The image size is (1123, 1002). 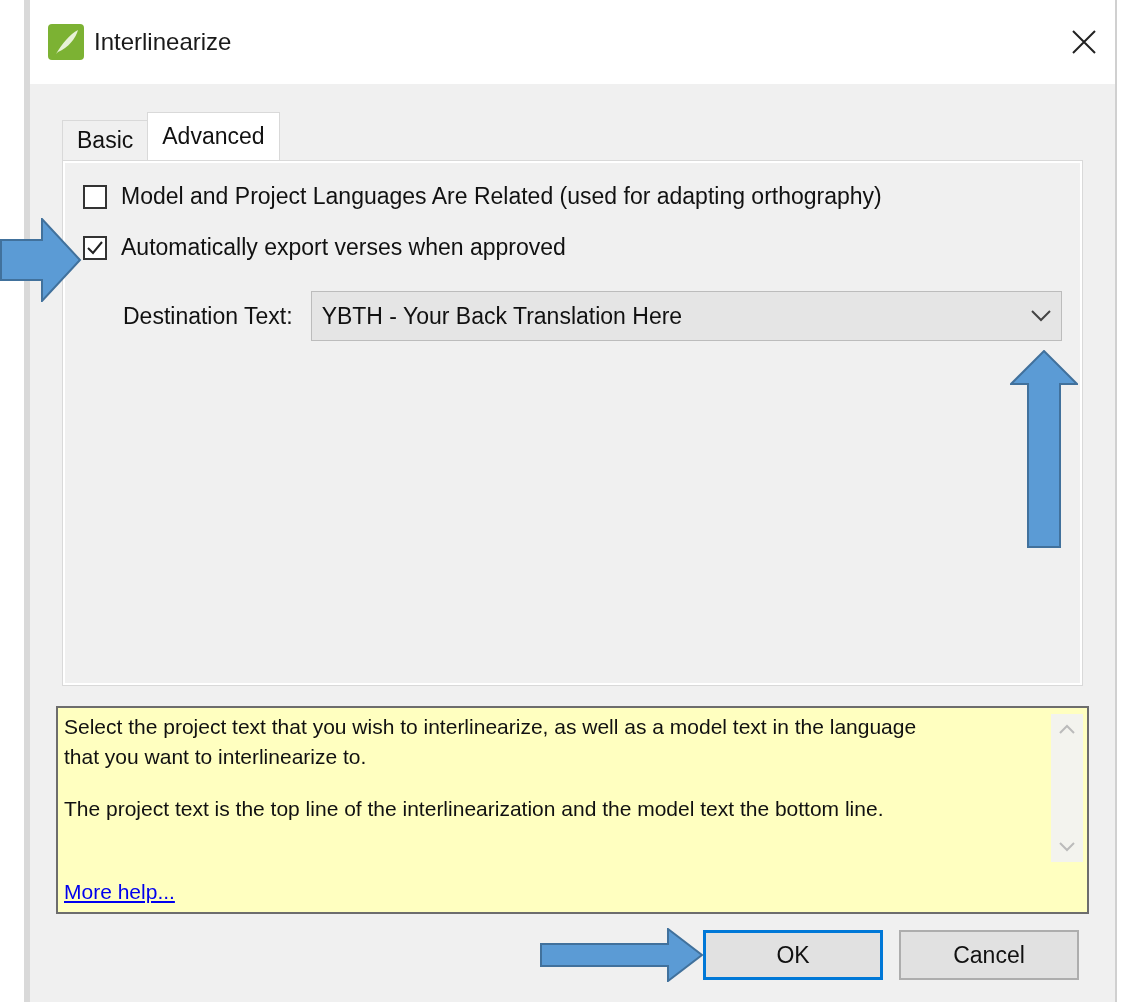 I want to click on tab: Basic, so click(x=105, y=140).